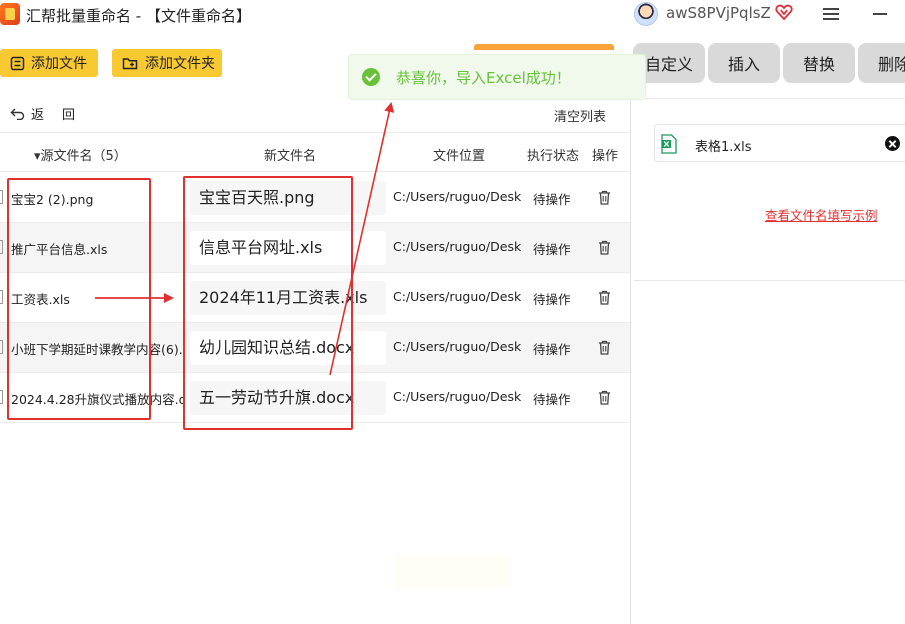 This screenshot has width=905, height=624. What do you see at coordinates (769, 280) in the screenshot?
I see `right-panel-divider` at bounding box center [769, 280].